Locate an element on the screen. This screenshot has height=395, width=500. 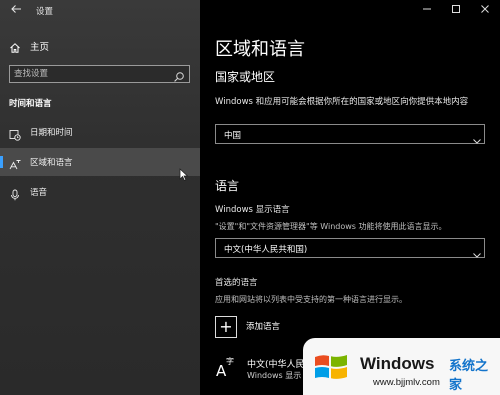
watermark: Windows 系统之家 www.bjjmlv.com is located at coordinates (401, 366).